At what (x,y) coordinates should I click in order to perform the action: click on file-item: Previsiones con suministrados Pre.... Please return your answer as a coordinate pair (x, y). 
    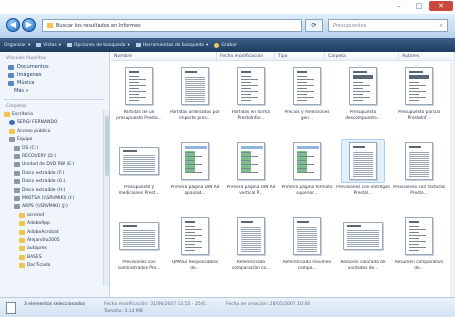
    Looking at the image, I should click on (139, 251).